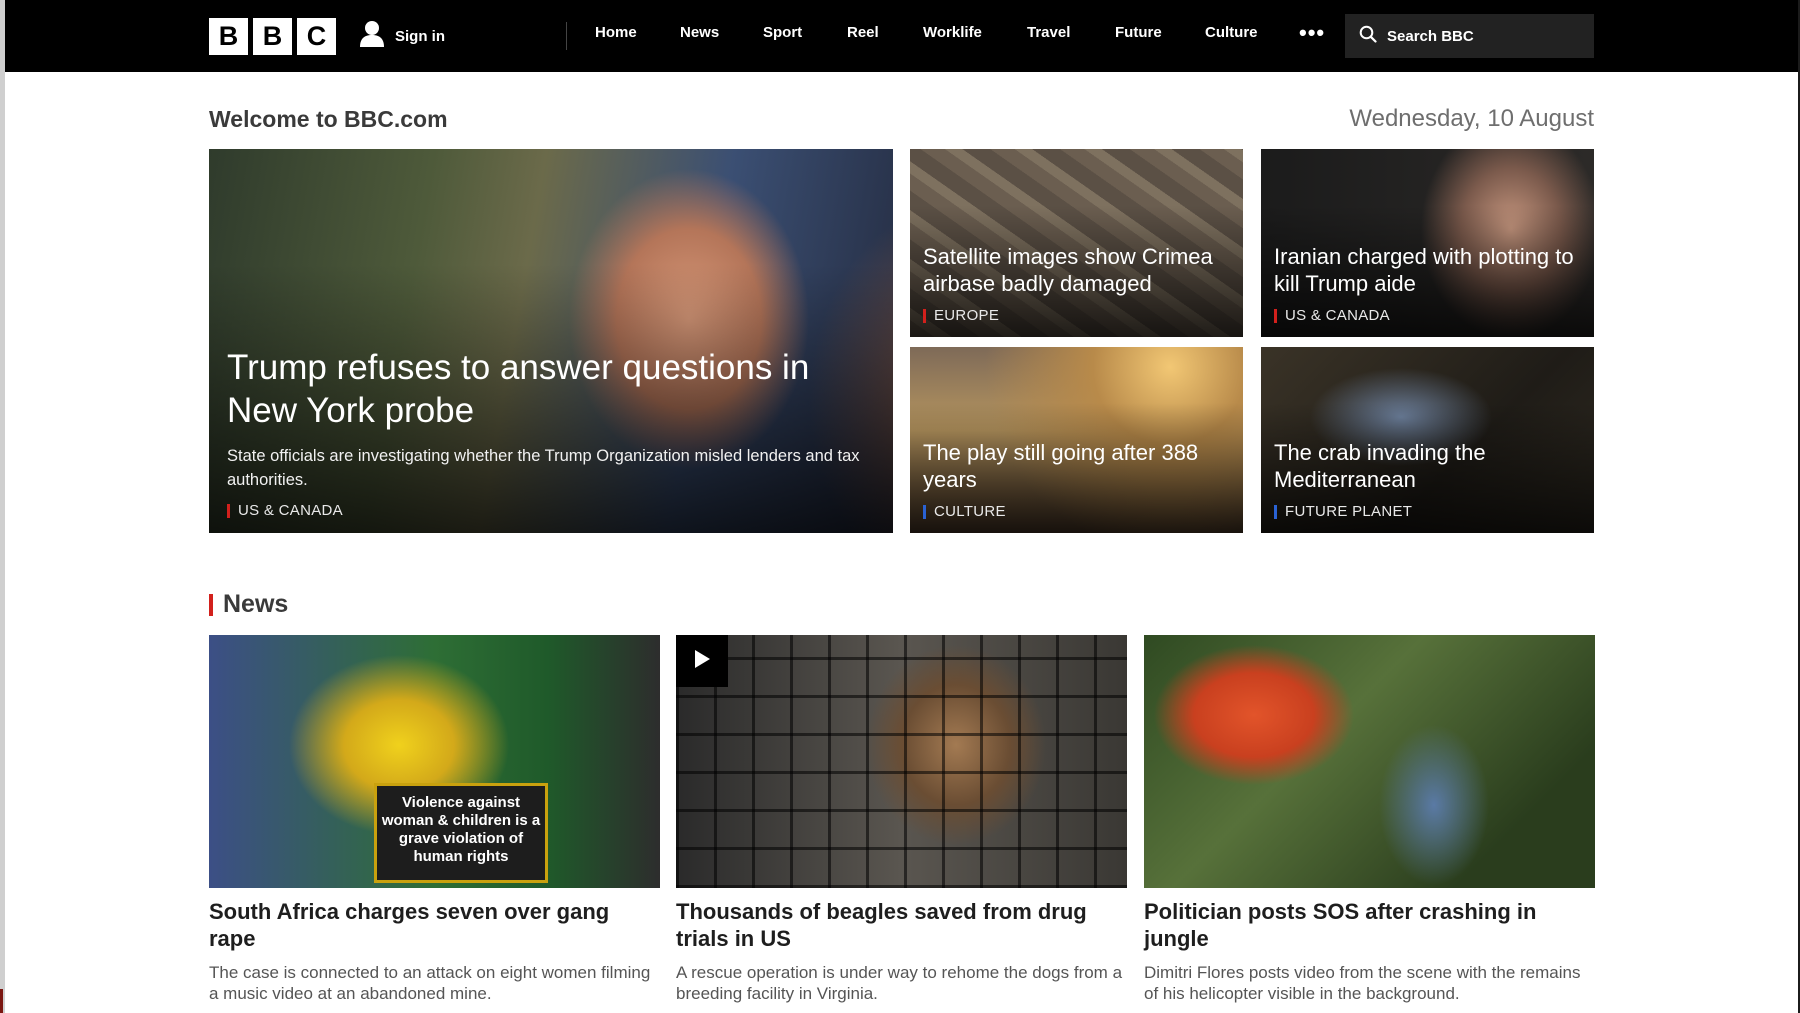  What do you see at coordinates (1427, 466) in the screenshot?
I see `hero-tile-headline: The crab invading the Mediterranean` at bounding box center [1427, 466].